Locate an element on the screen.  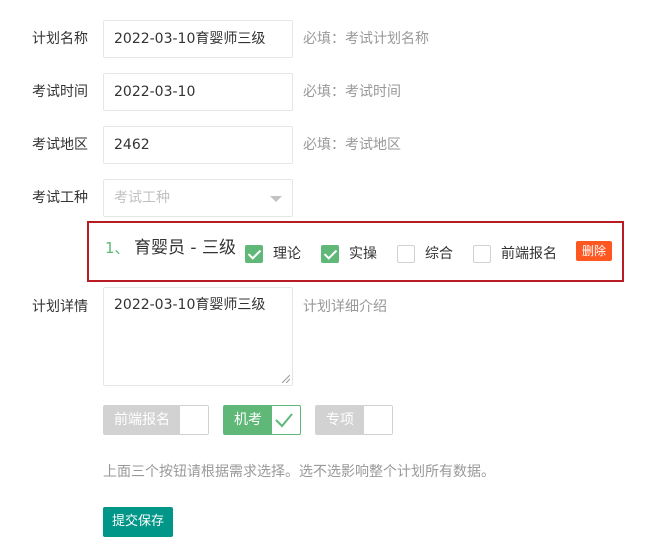
exam-time-hint: 必填：考试时间 is located at coordinates (352, 92).